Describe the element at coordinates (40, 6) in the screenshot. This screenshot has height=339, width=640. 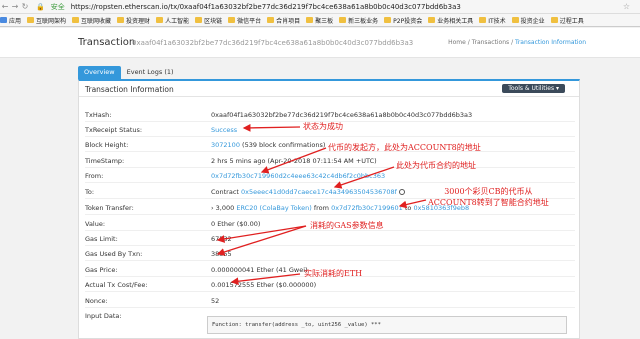
I see `lock-icon: 🔒` at that location.